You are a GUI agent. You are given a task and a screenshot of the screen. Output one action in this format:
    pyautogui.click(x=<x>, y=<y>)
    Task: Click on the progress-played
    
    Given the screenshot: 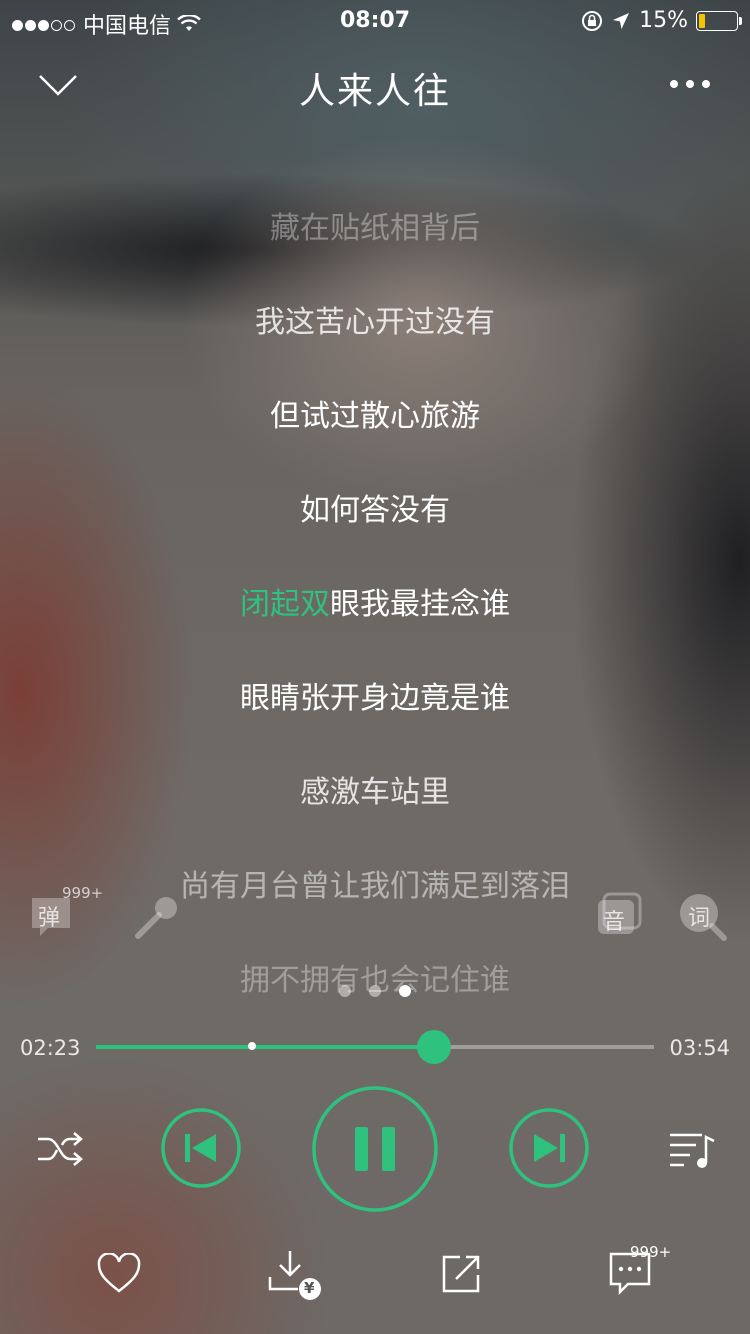 What is the action you would take?
    pyautogui.click(x=265, y=1047)
    